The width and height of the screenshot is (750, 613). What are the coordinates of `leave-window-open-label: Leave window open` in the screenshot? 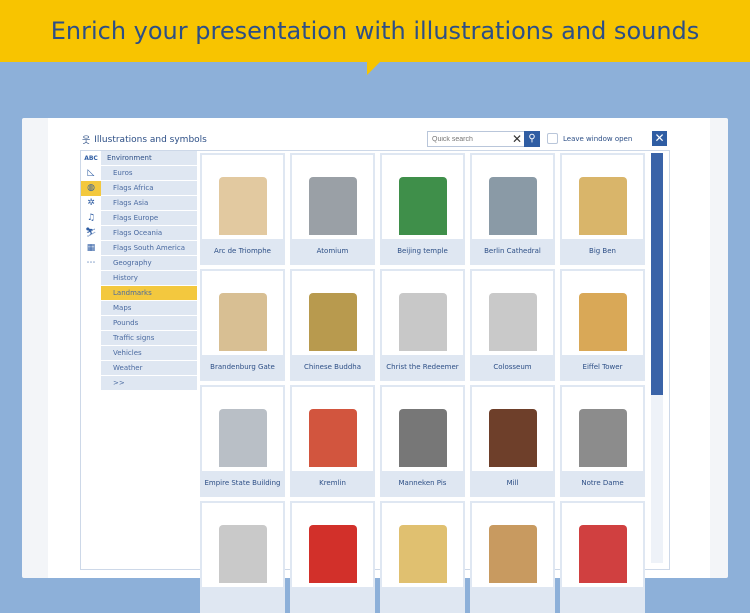 It's located at (597, 139).